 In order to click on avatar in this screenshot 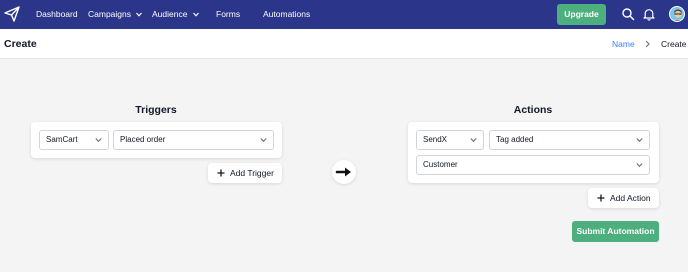, I will do `click(677, 14)`.